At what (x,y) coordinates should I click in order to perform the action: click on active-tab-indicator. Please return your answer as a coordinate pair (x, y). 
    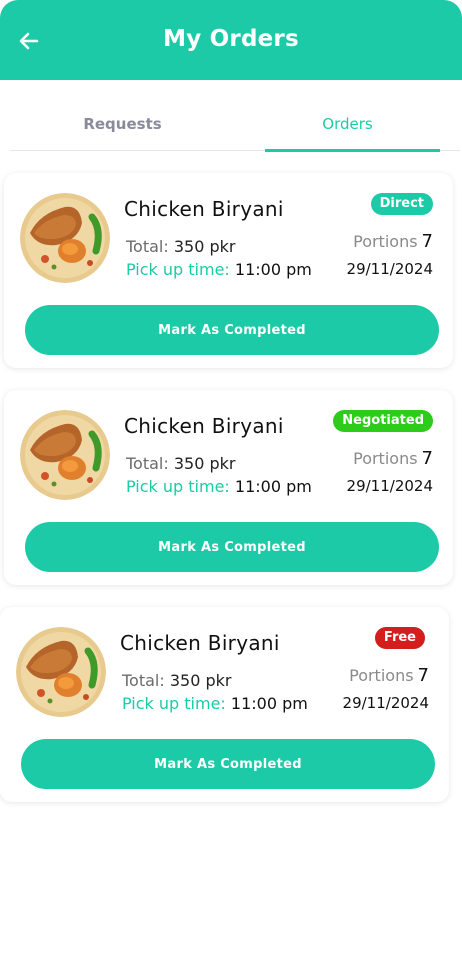
    Looking at the image, I should click on (352, 150).